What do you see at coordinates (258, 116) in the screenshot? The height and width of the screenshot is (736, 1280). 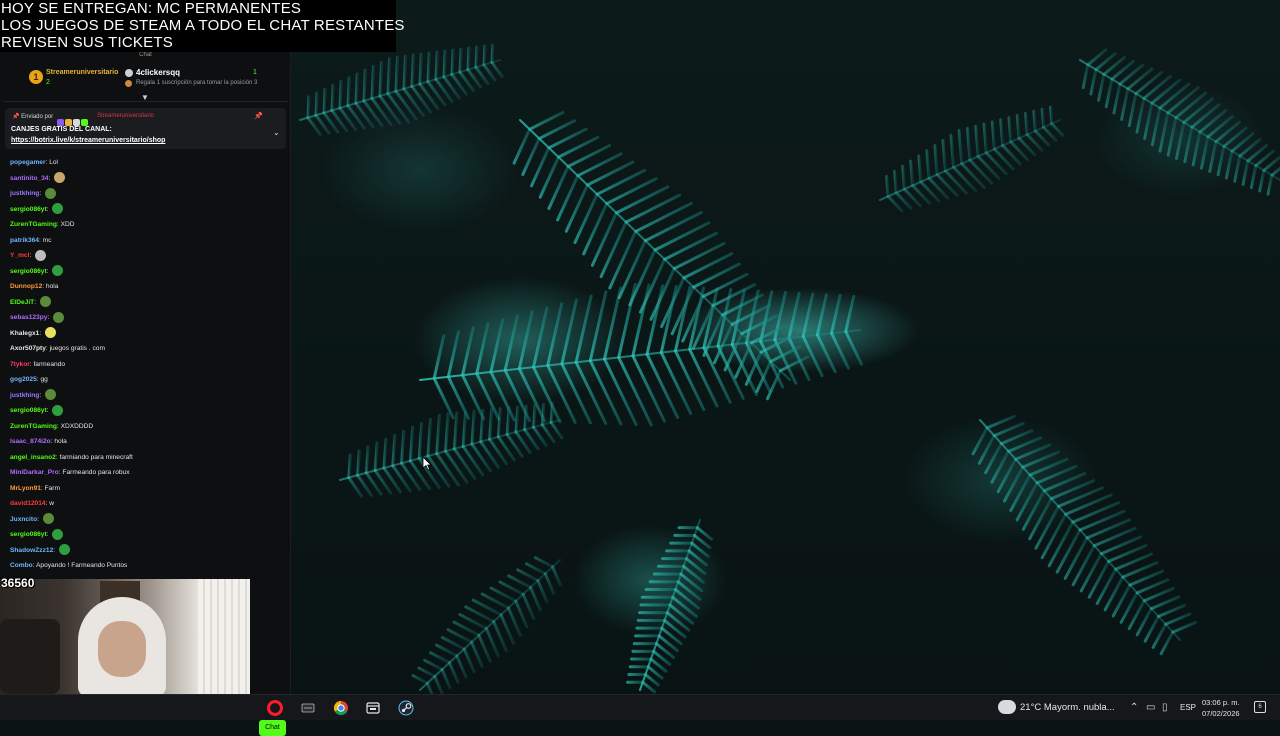 I see `pin-icon: 📌` at bounding box center [258, 116].